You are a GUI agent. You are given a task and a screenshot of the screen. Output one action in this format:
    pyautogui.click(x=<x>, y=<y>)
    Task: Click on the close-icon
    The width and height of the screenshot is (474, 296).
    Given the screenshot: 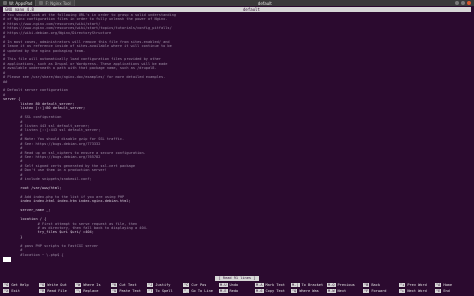 What is the action you would take?
    pyautogui.click(x=469, y=3)
    